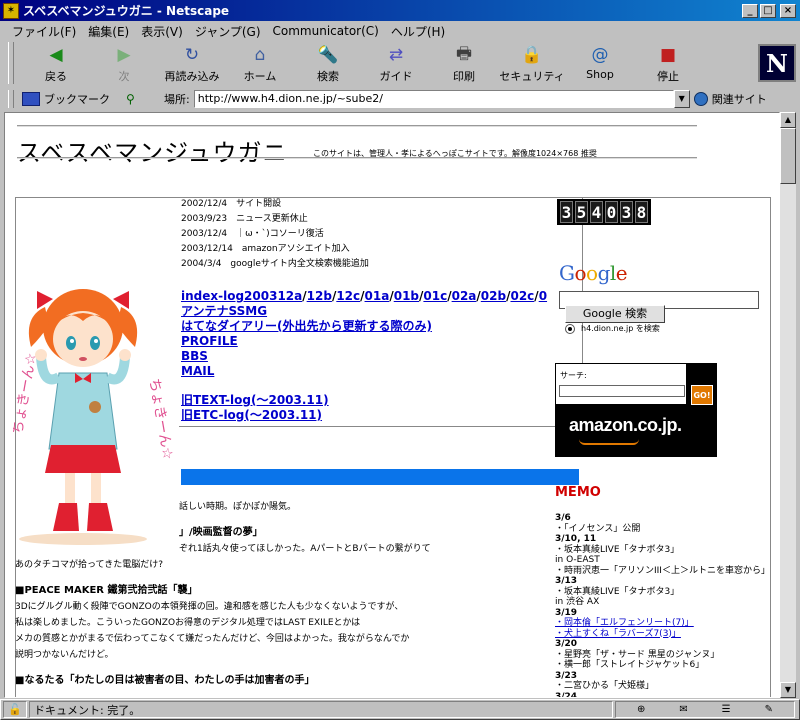 This screenshot has width=800, height=720. What do you see at coordinates (641, 709) in the screenshot?
I see `navigator-tray-icon: ⊕` at bounding box center [641, 709].